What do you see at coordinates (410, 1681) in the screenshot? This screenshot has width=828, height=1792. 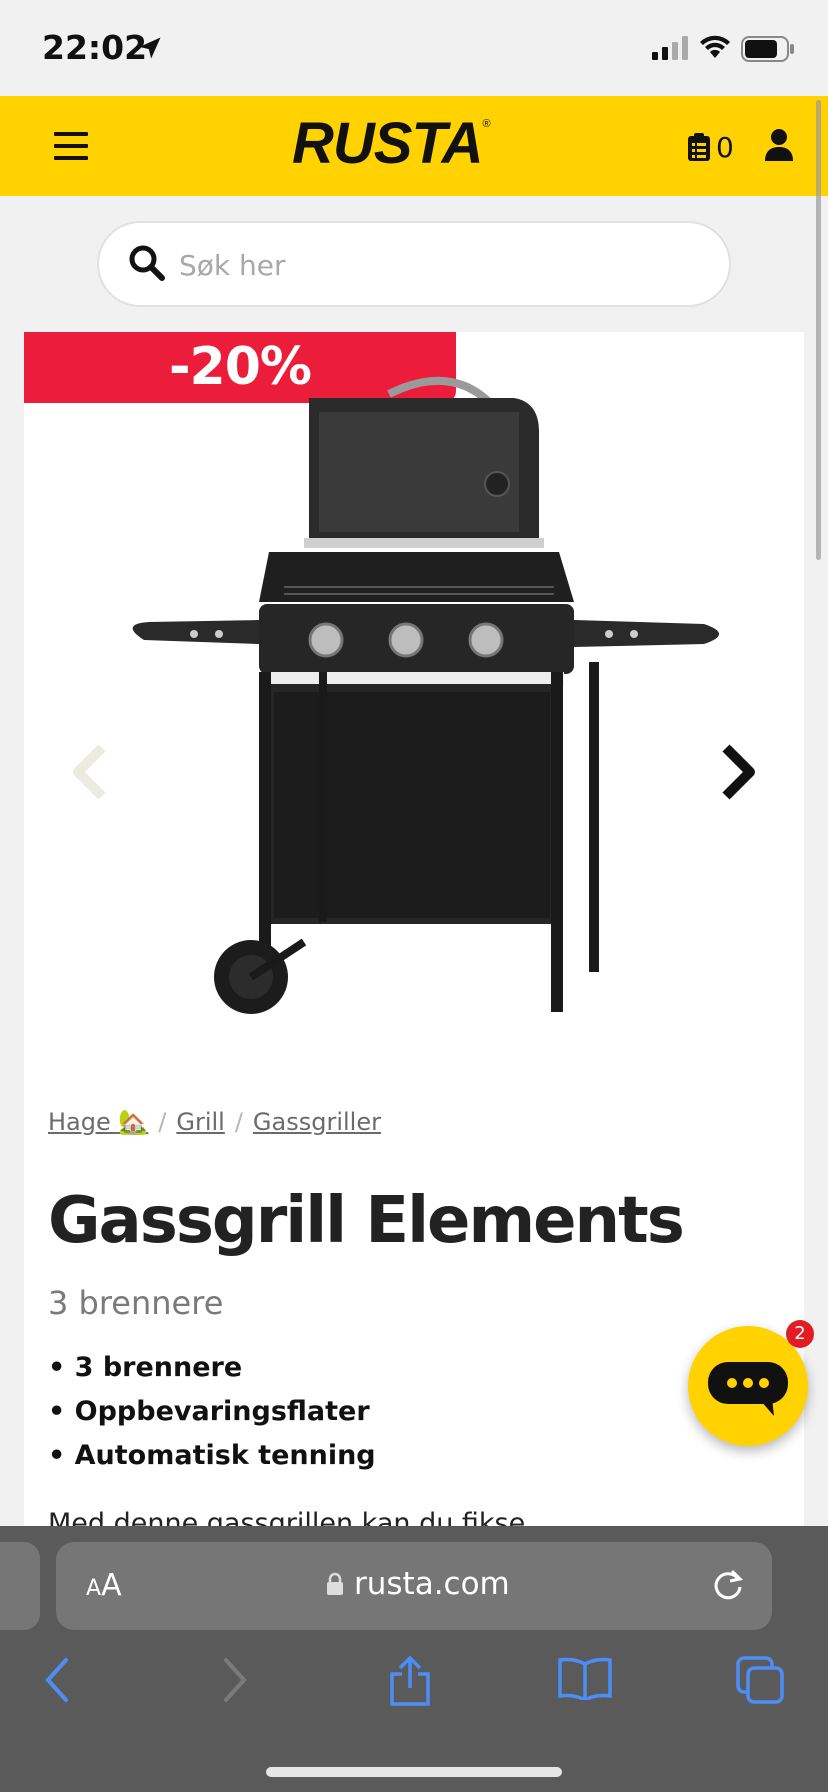 I see `share-icon` at bounding box center [410, 1681].